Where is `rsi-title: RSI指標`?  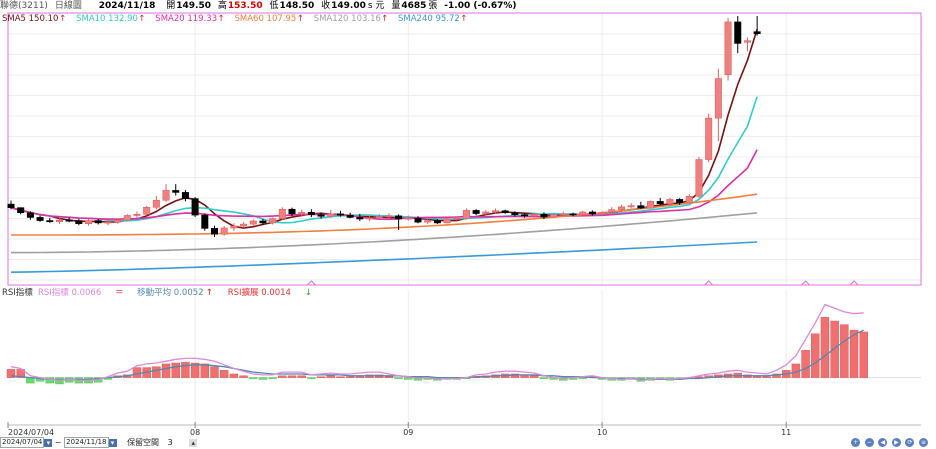 rsi-title: RSI指標 is located at coordinates (17, 292).